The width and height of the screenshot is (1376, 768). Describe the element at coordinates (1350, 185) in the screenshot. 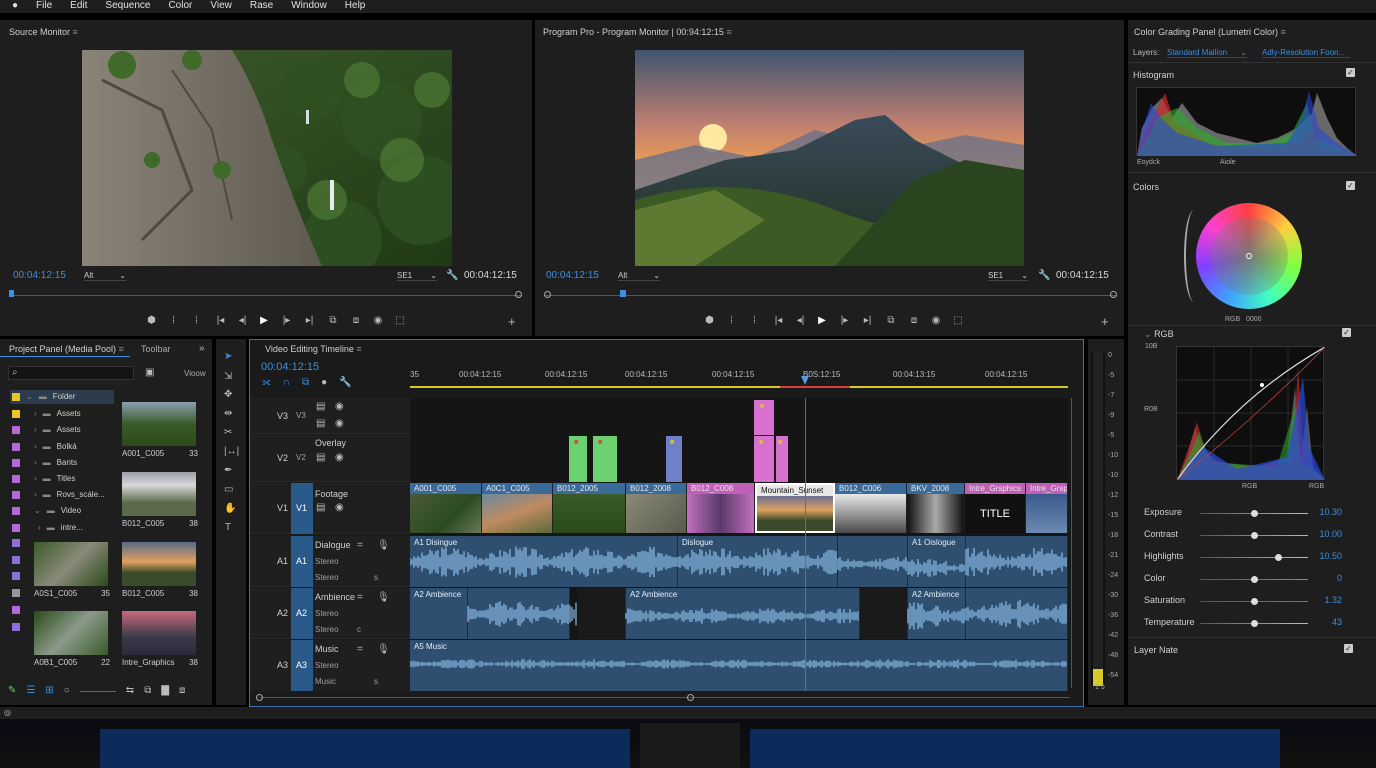

I see `colors-checkbox: ✓` at that location.